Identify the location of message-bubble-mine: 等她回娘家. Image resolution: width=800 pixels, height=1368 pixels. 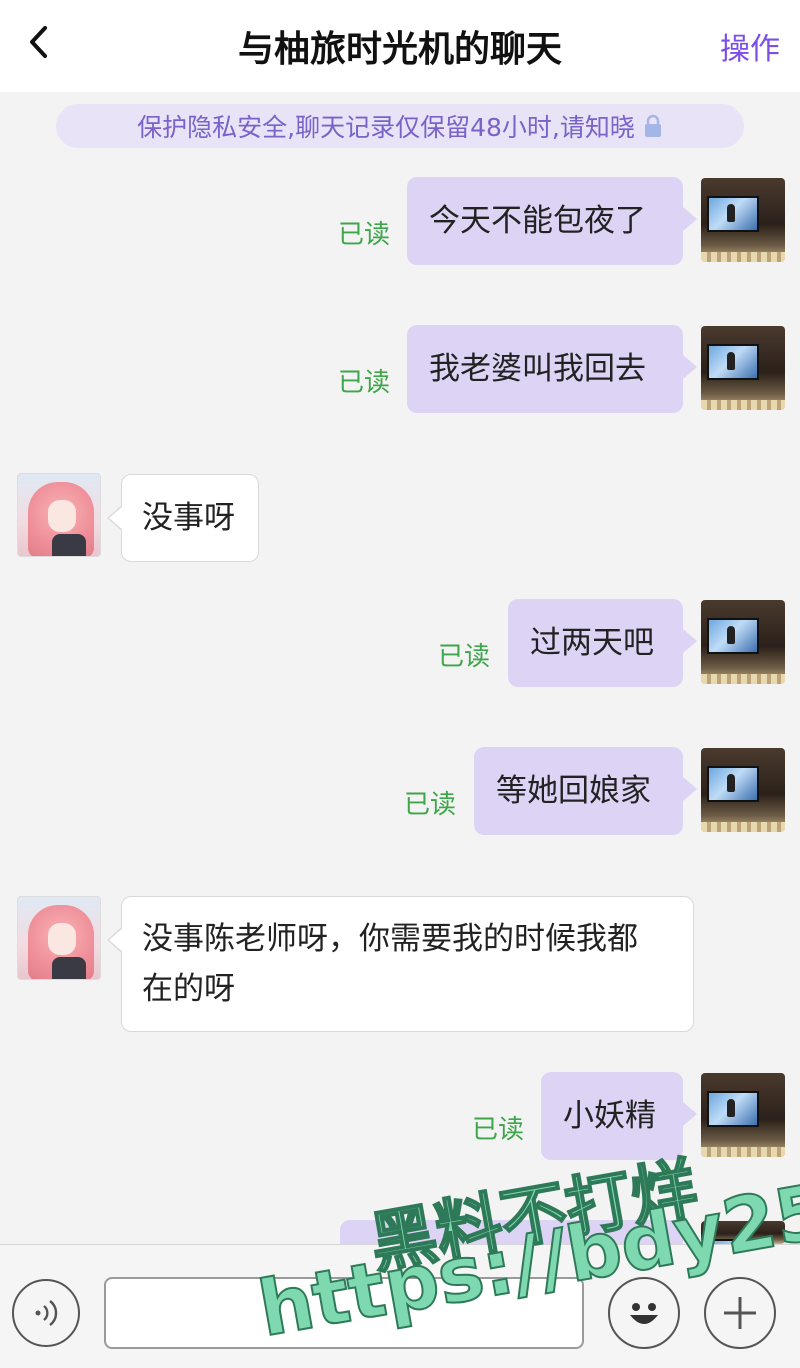
(585, 791).